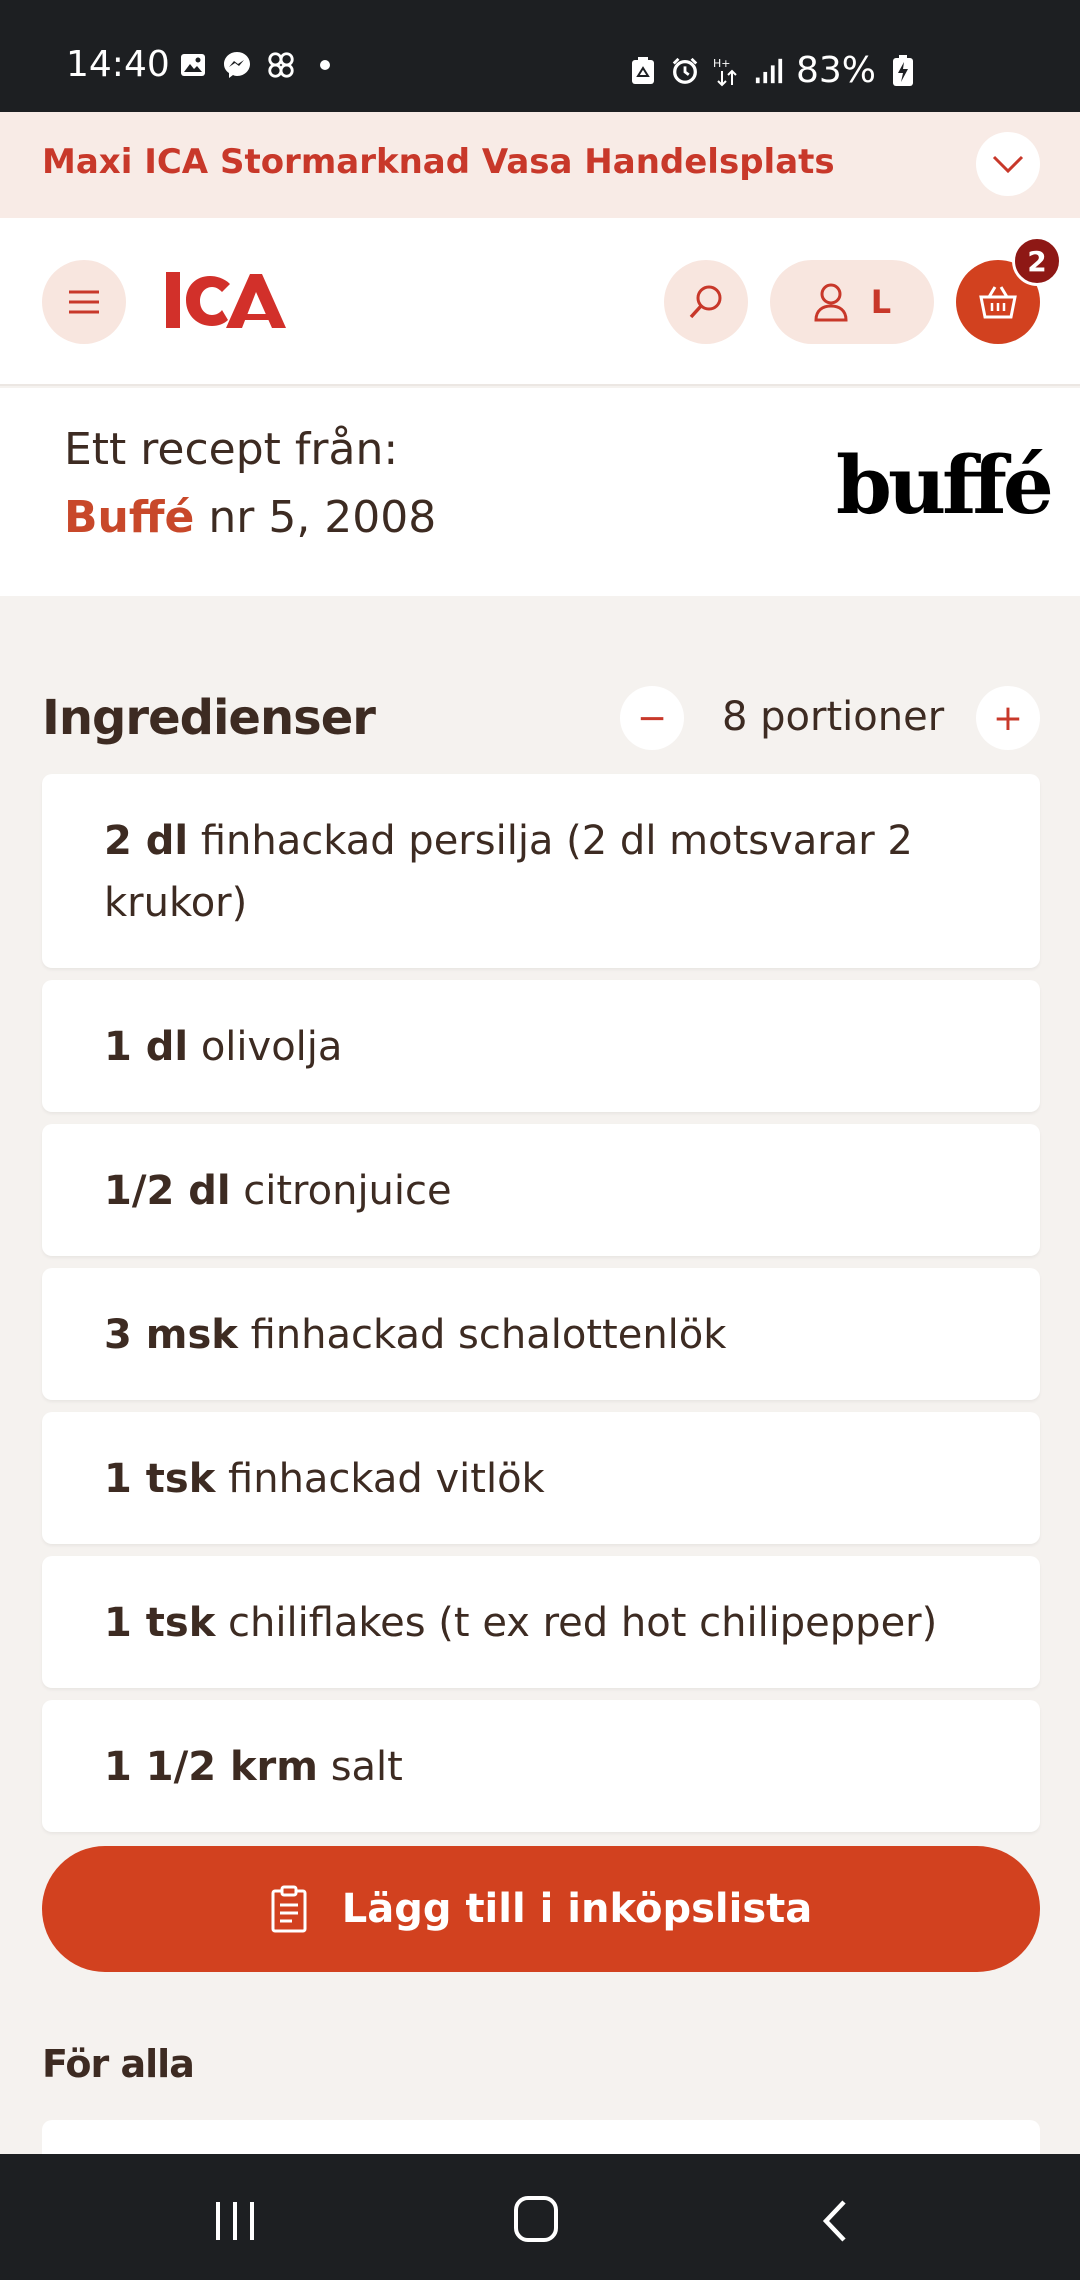  I want to click on home-icon, so click(536, 2219).